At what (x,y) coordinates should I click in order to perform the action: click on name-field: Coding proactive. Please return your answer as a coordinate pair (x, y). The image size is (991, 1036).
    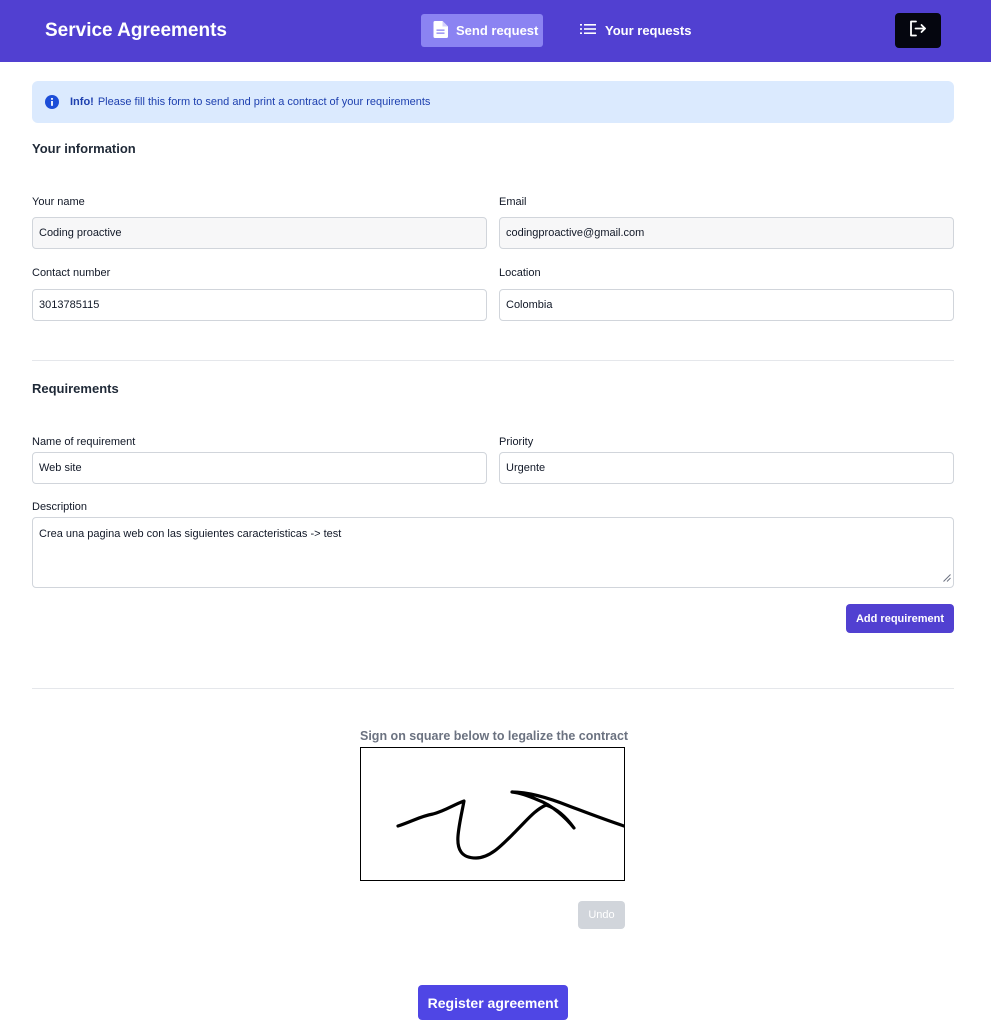
    Looking at the image, I should click on (259, 233).